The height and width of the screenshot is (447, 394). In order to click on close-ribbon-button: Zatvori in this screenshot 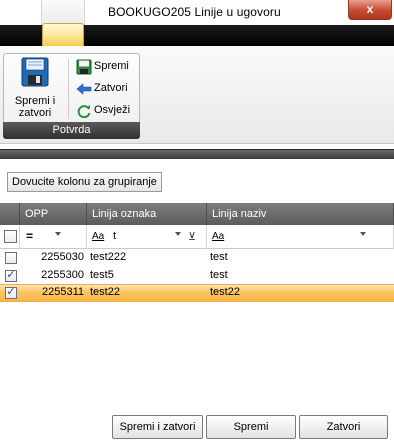, I will do `click(106, 89)`.